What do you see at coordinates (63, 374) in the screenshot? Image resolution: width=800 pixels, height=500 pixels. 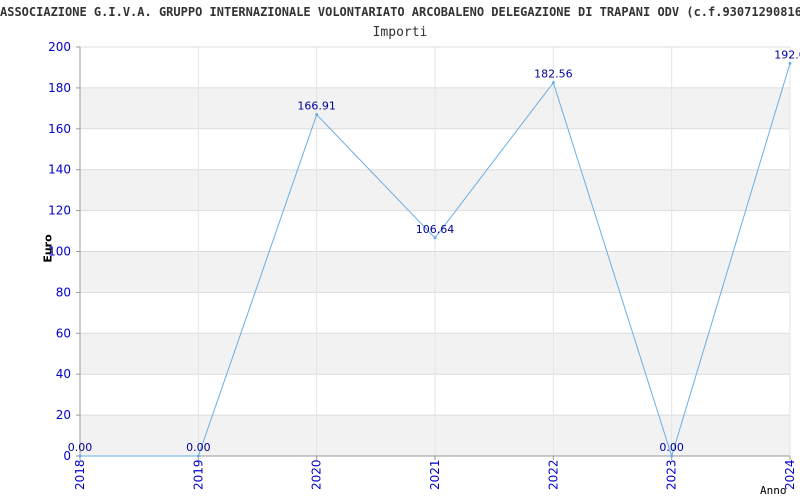 I see `y-tick-label: 40` at bounding box center [63, 374].